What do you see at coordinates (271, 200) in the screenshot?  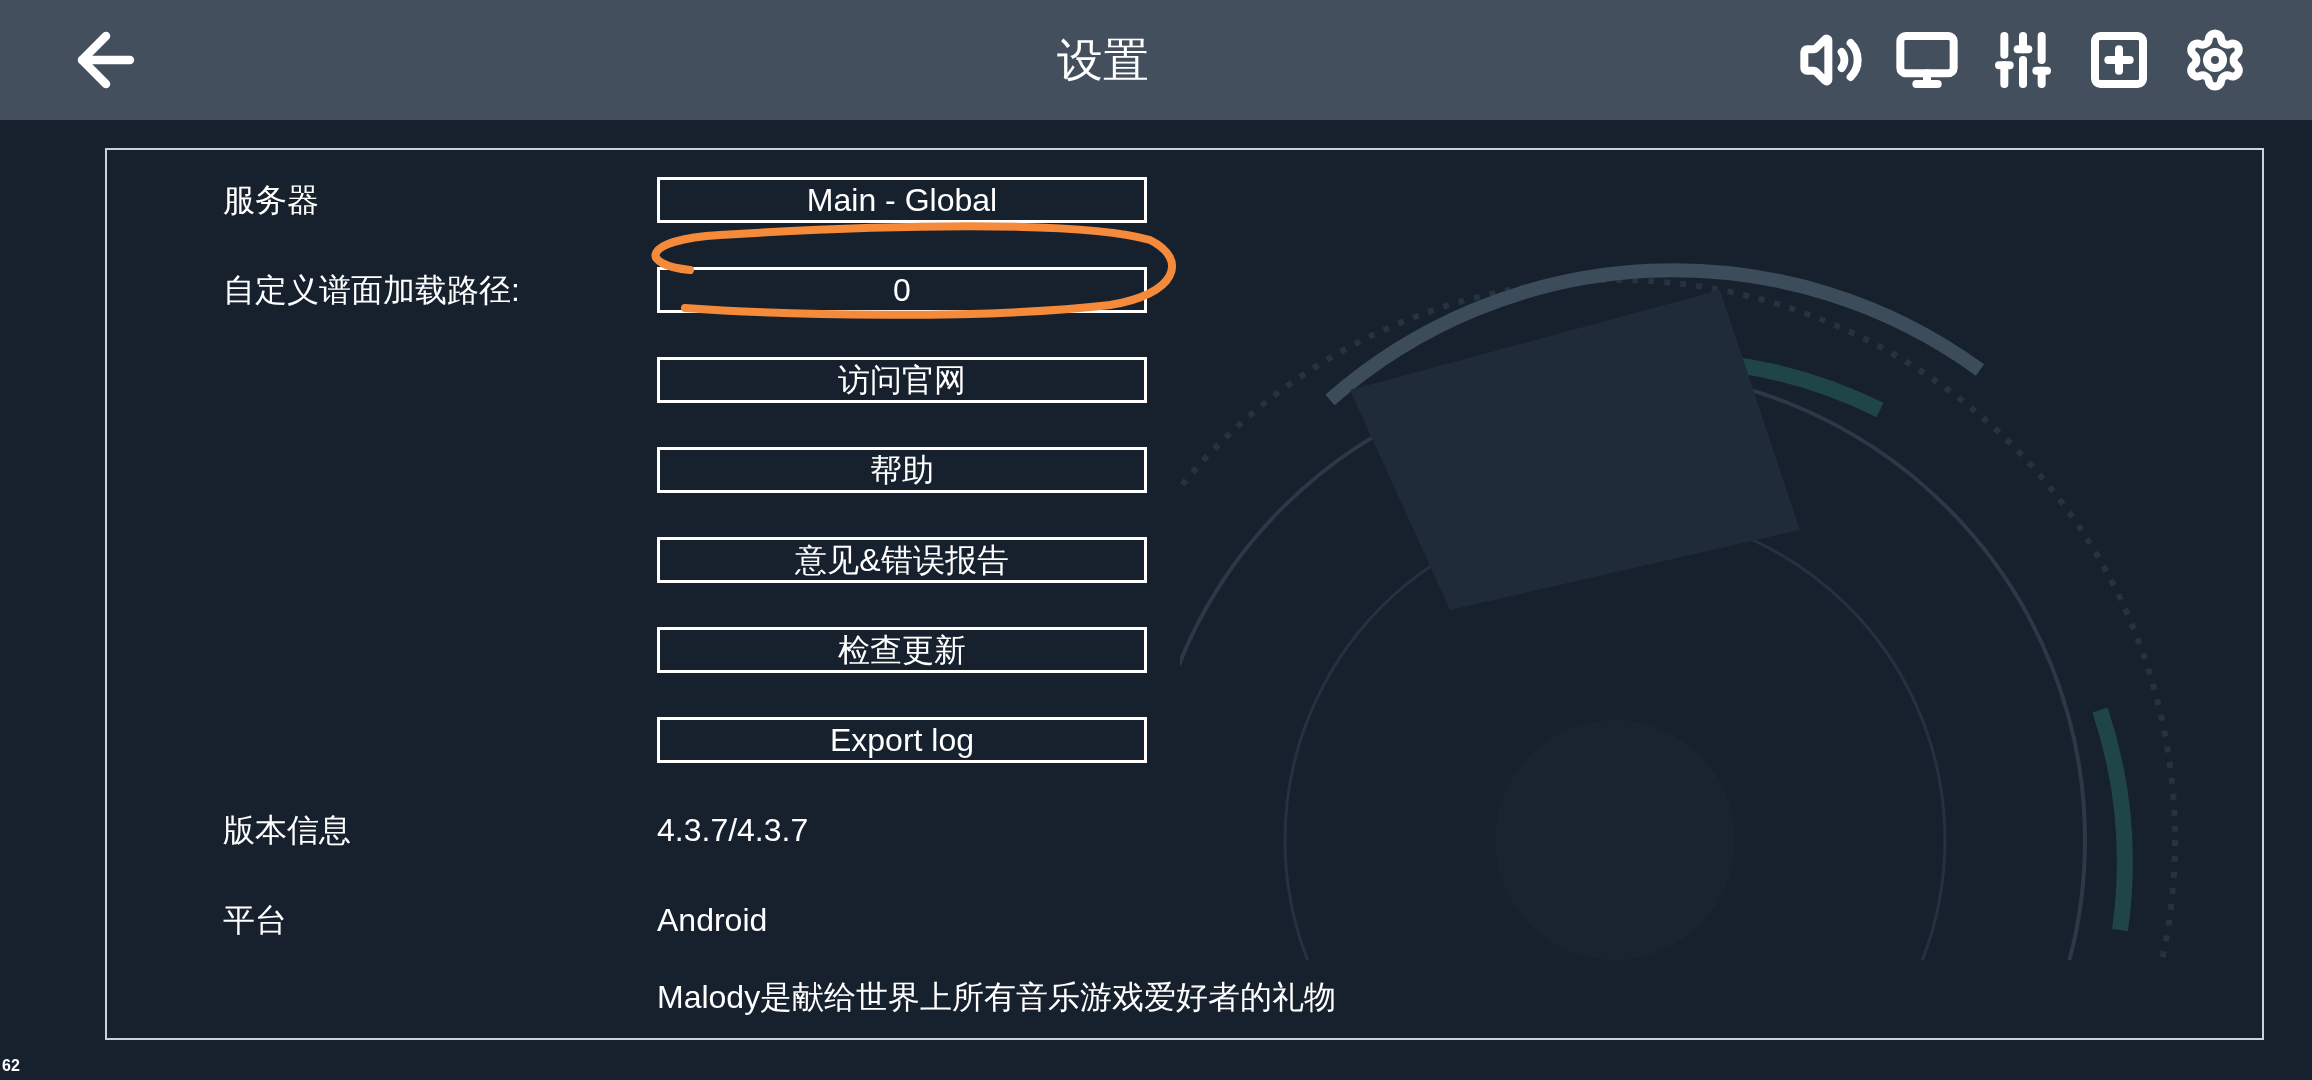 I see `setting-label: 服务器` at bounding box center [271, 200].